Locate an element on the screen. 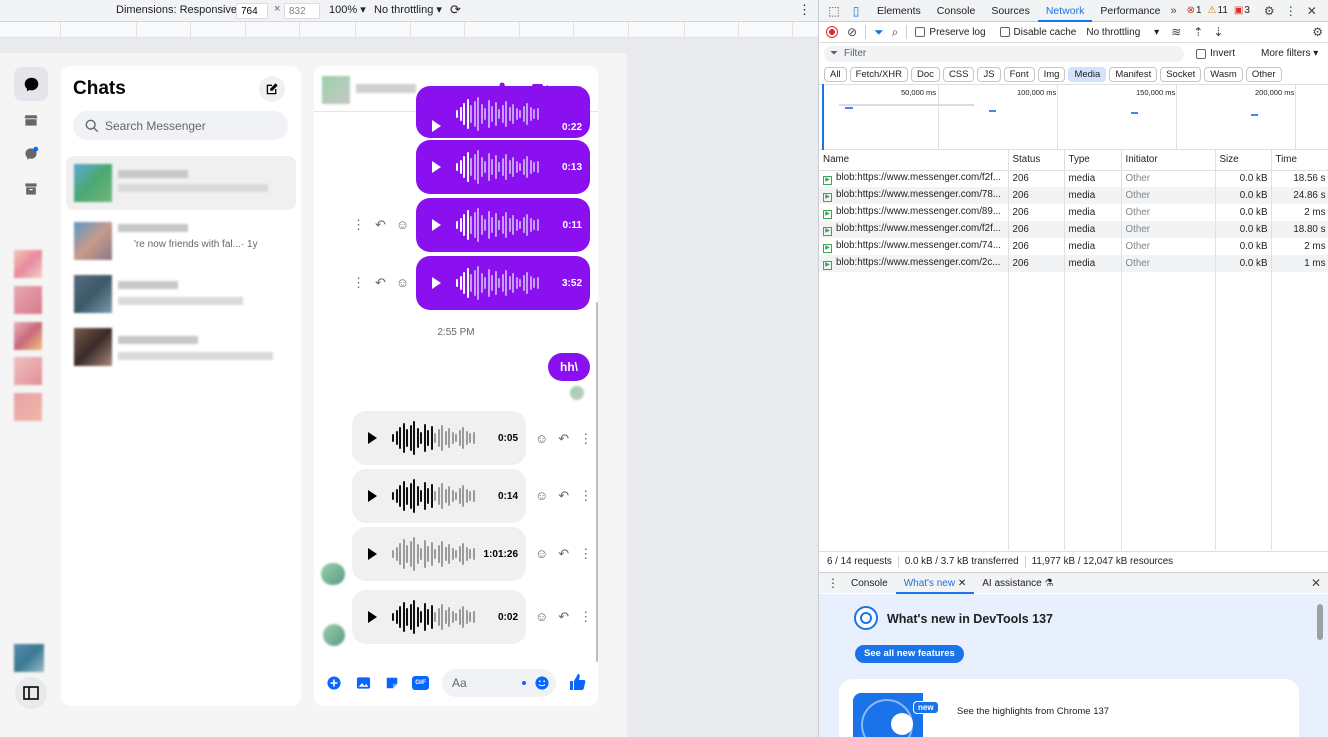  sidebar-toggle-icon is located at coordinates (31, 693).